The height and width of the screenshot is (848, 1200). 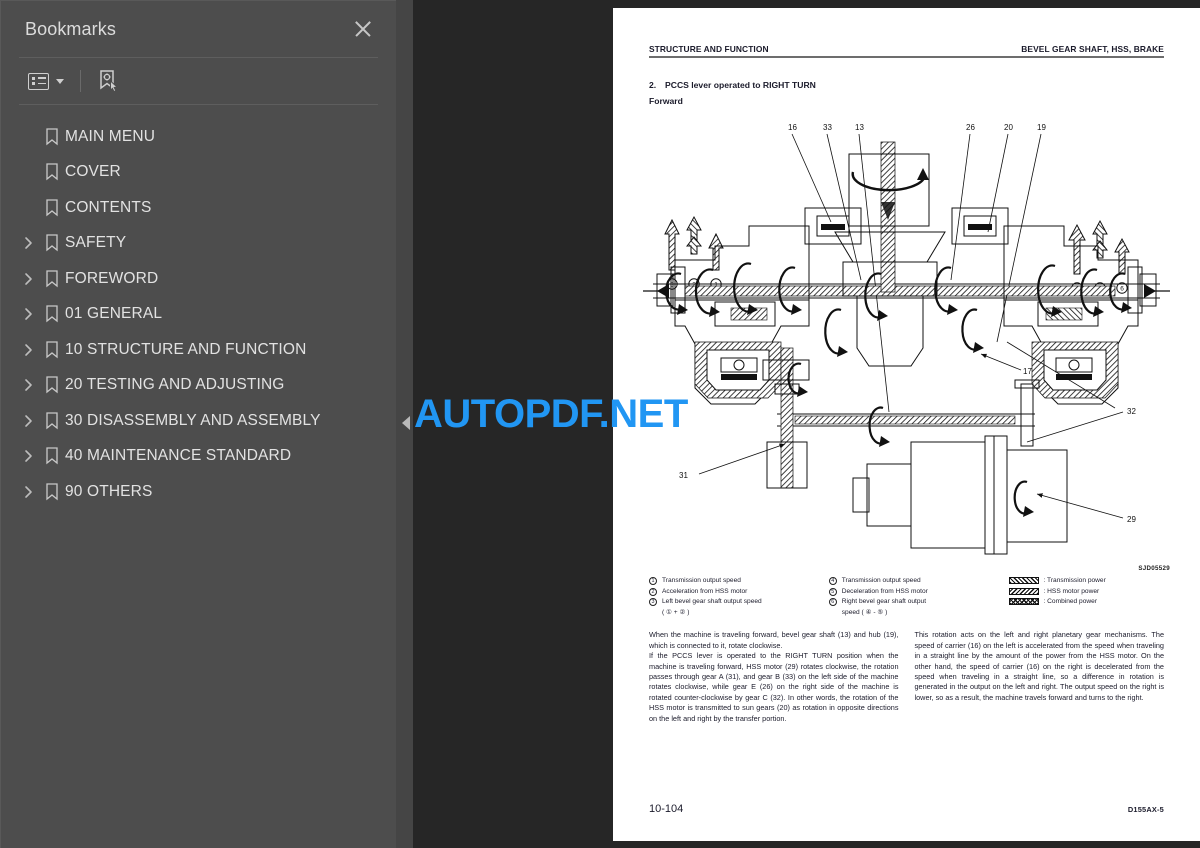 I want to click on swatch-combined-power-icon, so click(x=1023, y=602).